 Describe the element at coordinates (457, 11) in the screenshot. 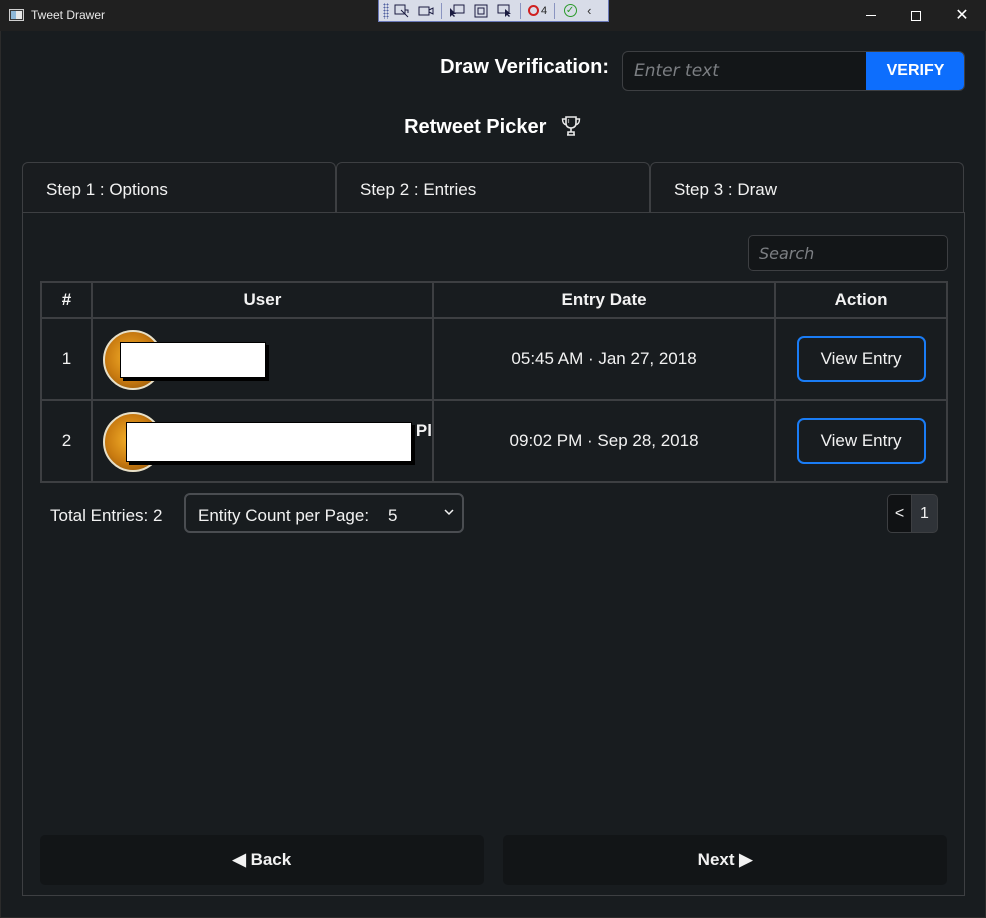

I see `select-element-icon` at that location.